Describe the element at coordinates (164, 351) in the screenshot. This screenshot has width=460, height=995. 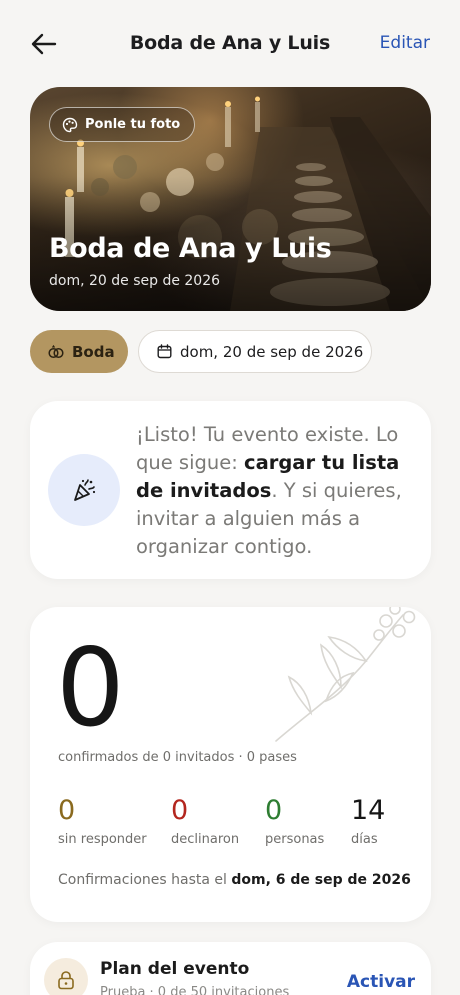
I see `calendar-icon` at that location.